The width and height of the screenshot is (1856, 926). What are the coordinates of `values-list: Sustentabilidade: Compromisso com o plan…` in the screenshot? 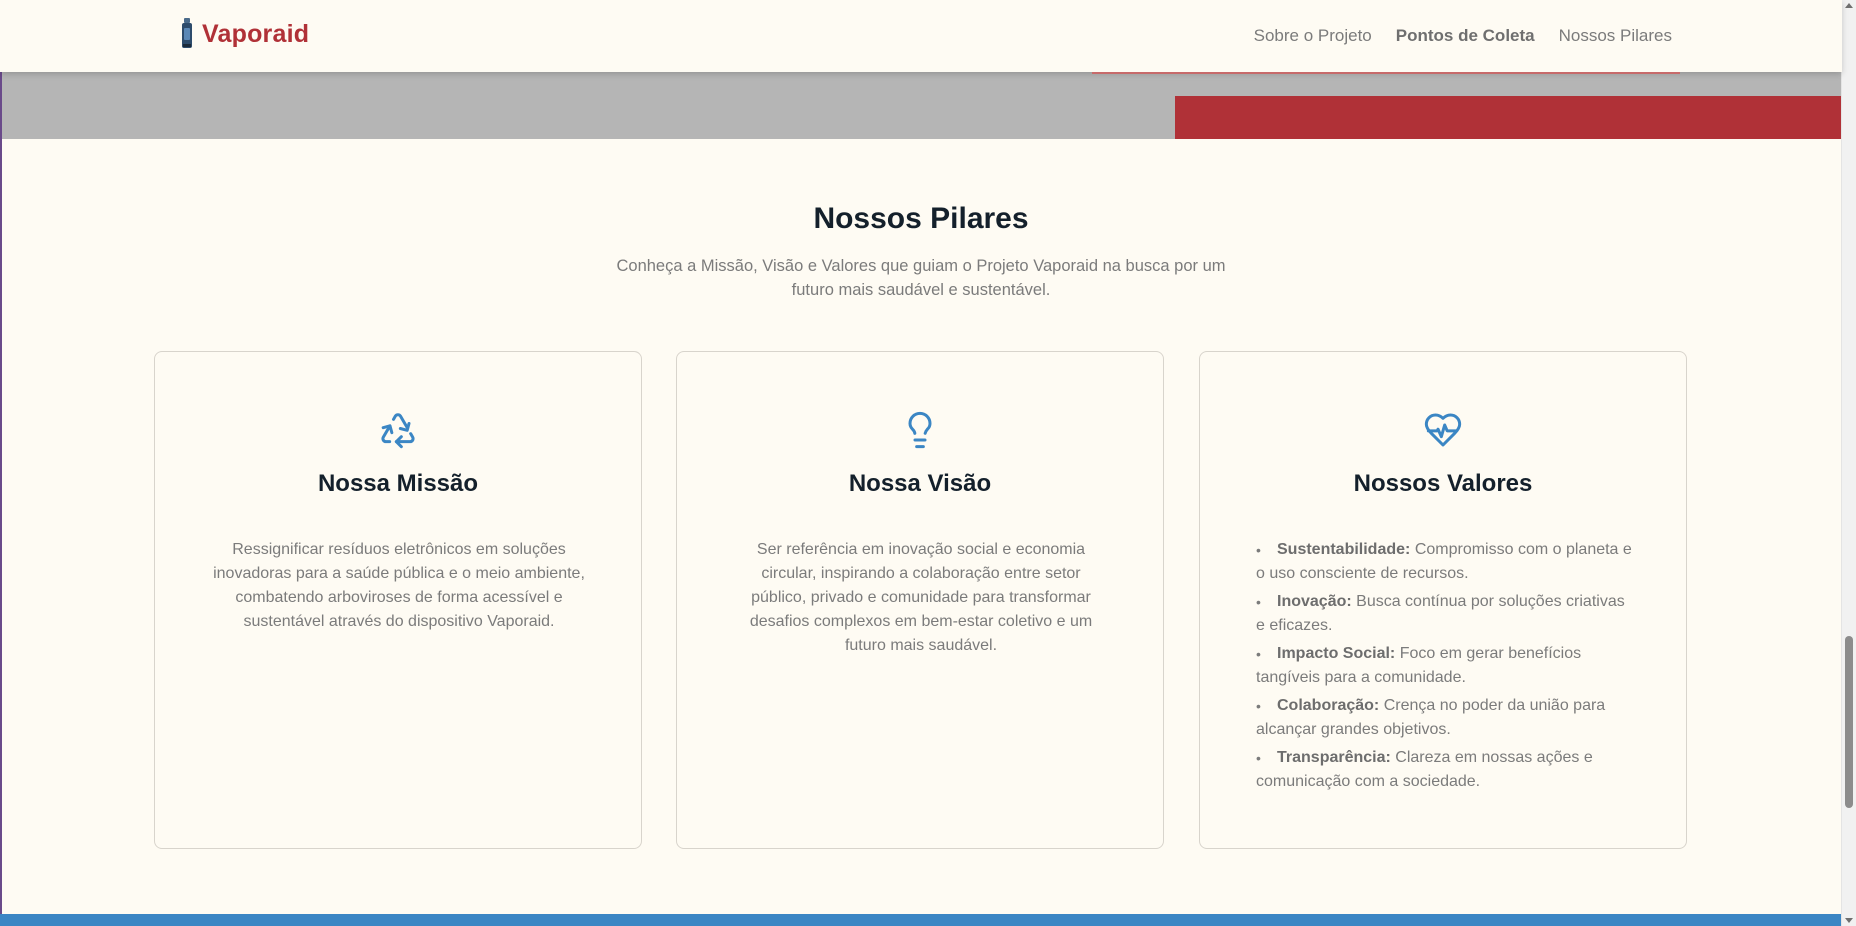 It's located at (1446, 668).